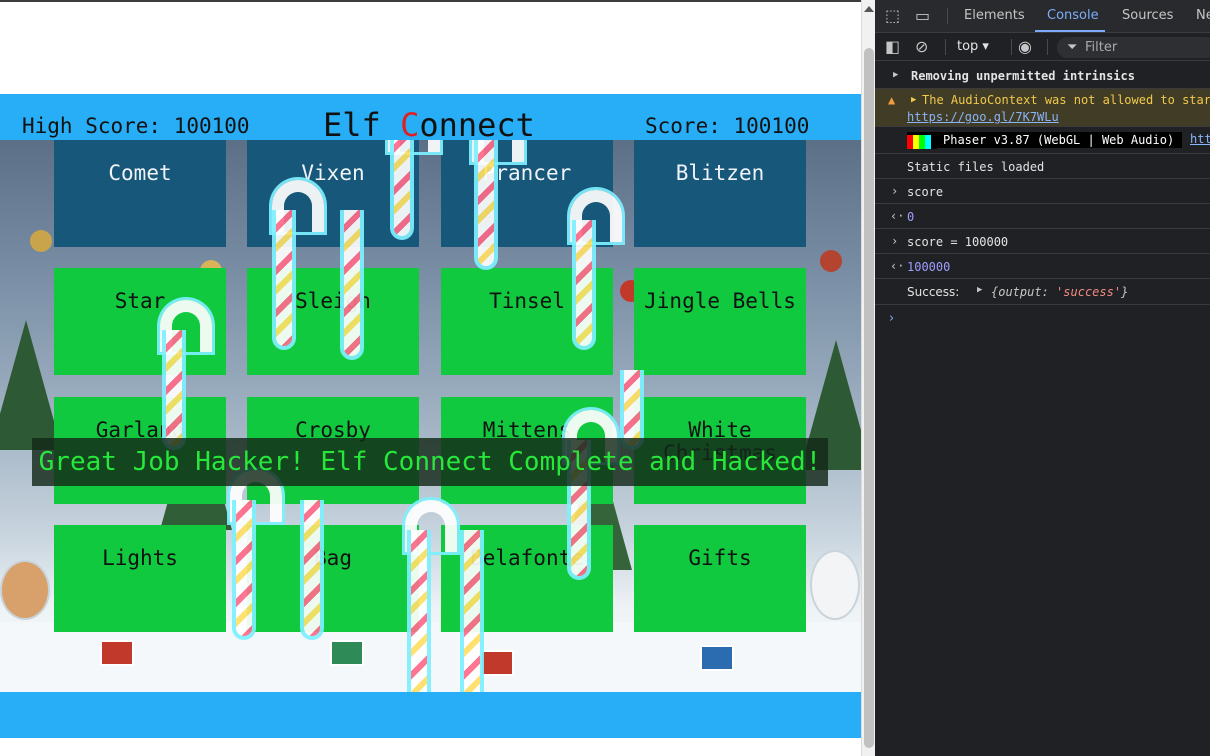  What do you see at coordinates (929, 267) in the screenshot?
I see `console-result-value: 100000` at bounding box center [929, 267].